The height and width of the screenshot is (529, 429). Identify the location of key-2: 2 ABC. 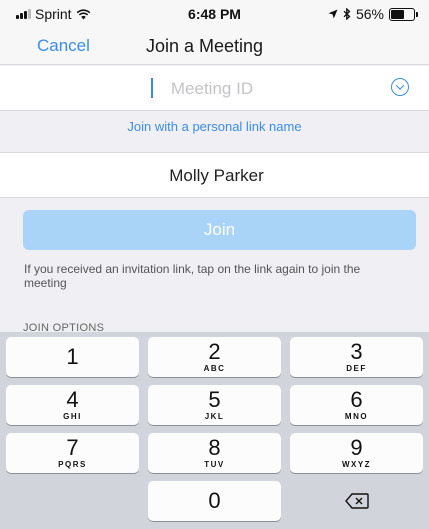
(214, 357).